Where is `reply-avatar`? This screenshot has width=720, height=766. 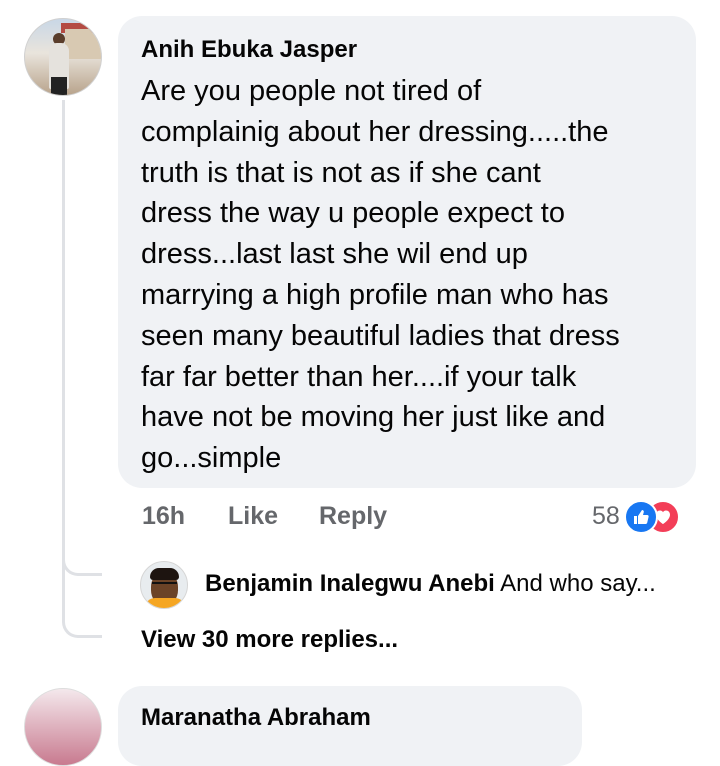 reply-avatar is located at coordinates (164, 585).